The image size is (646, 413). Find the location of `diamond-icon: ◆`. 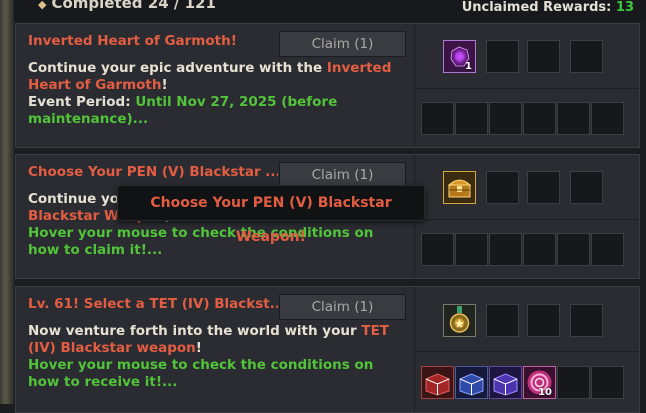

diamond-icon: ◆ is located at coordinates (42, 5).